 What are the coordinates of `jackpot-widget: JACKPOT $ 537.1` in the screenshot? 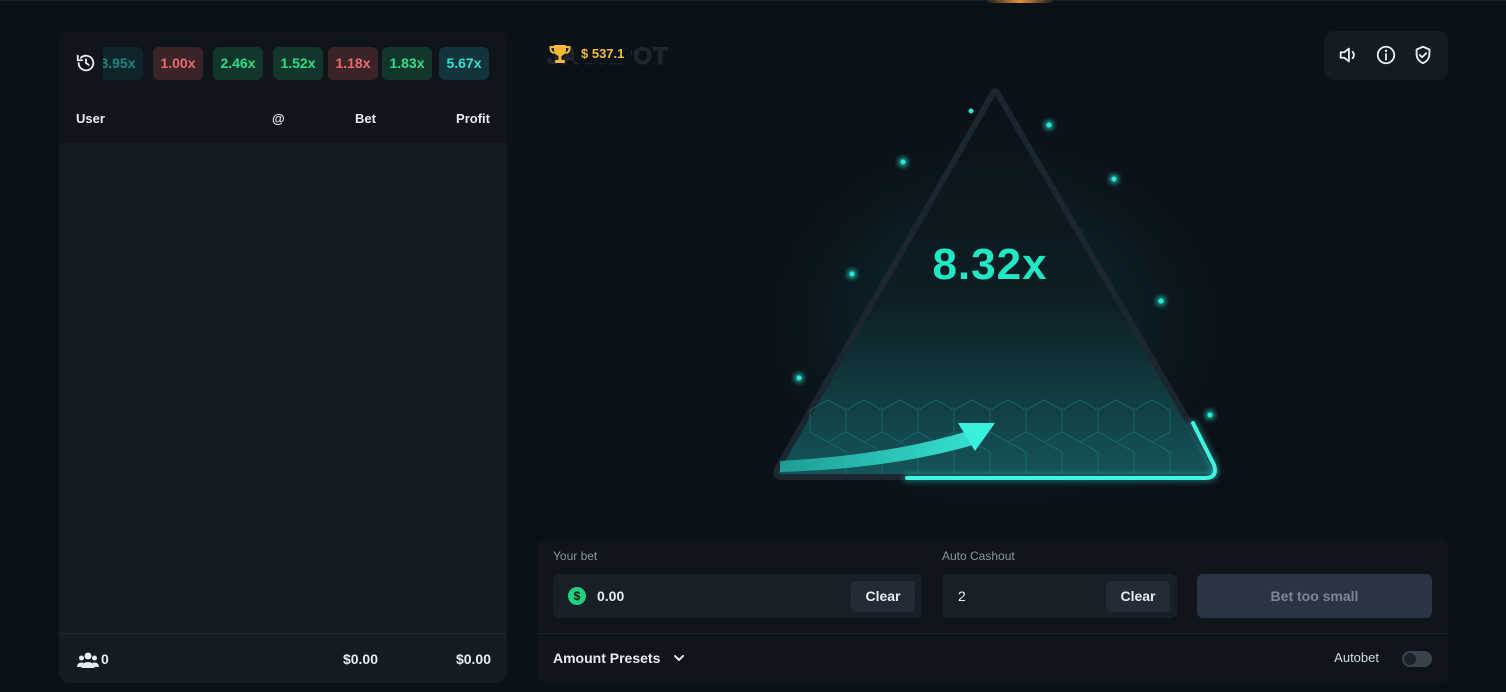 It's located at (617, 56).